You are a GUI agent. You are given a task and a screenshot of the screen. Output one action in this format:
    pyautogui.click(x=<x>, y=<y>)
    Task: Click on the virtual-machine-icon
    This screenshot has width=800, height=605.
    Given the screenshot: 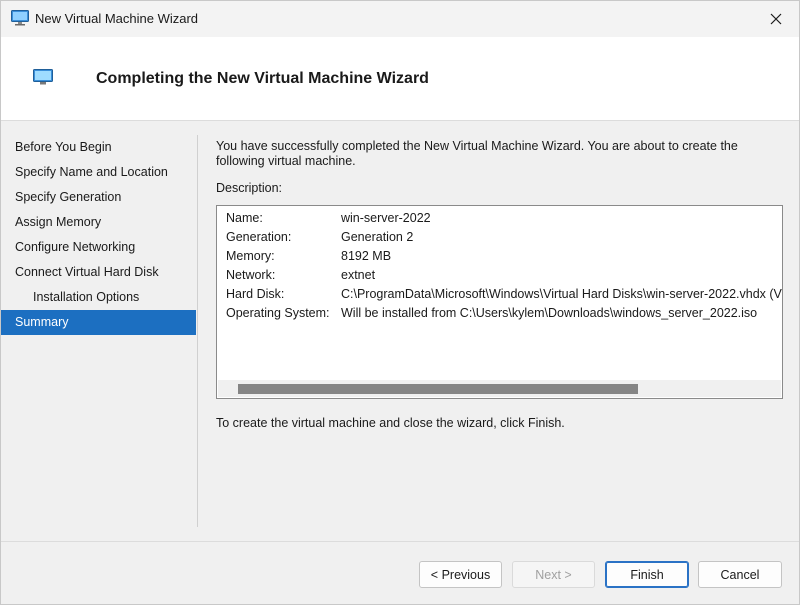 What is the action you would take?
    pyautogui.click(x=43, y=77)
    